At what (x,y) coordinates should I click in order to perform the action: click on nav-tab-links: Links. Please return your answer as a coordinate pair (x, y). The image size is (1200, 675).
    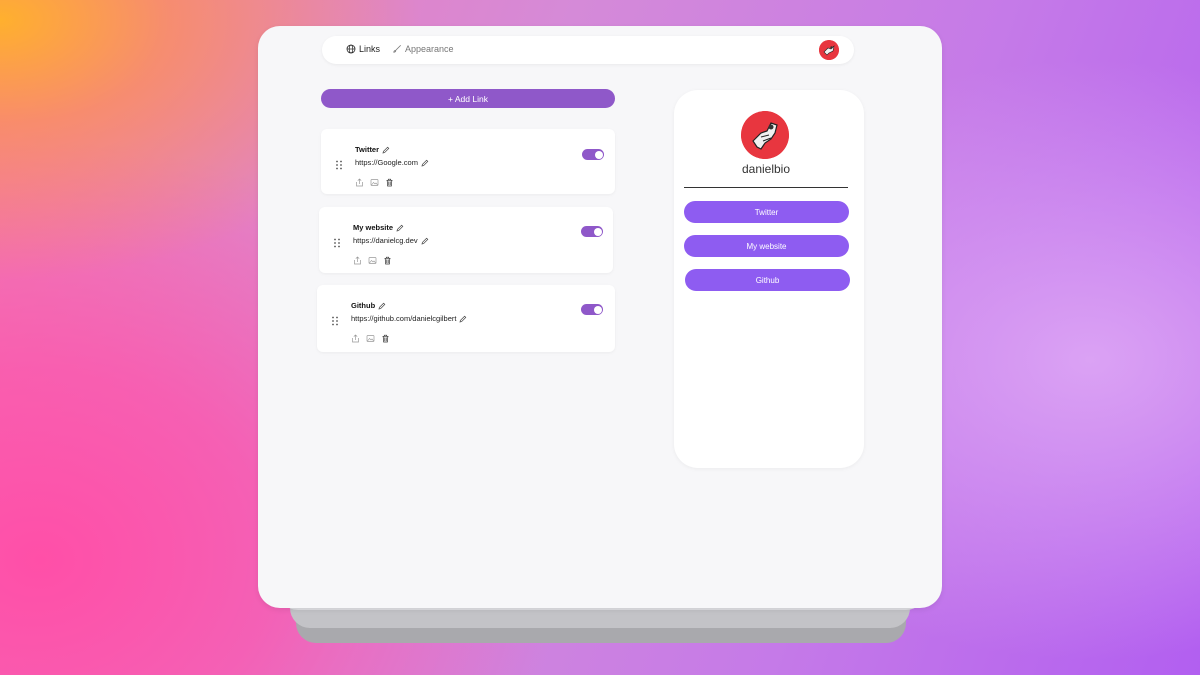
    Looking at the image, I should click on (363, 49).